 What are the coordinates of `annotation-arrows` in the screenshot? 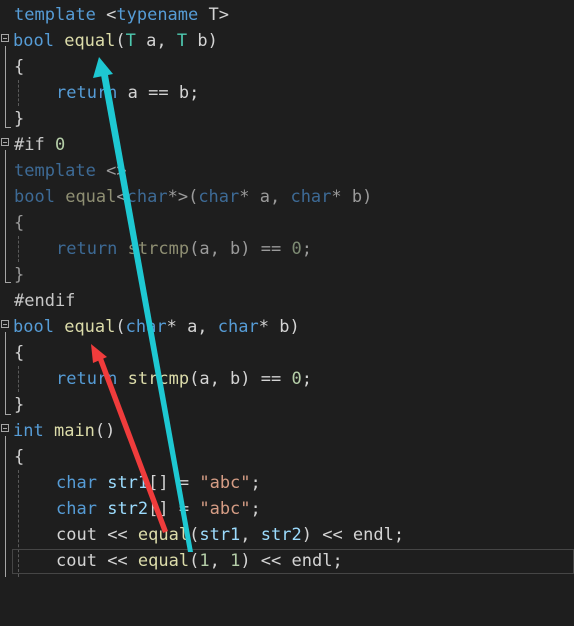 It's located at (142, 304).